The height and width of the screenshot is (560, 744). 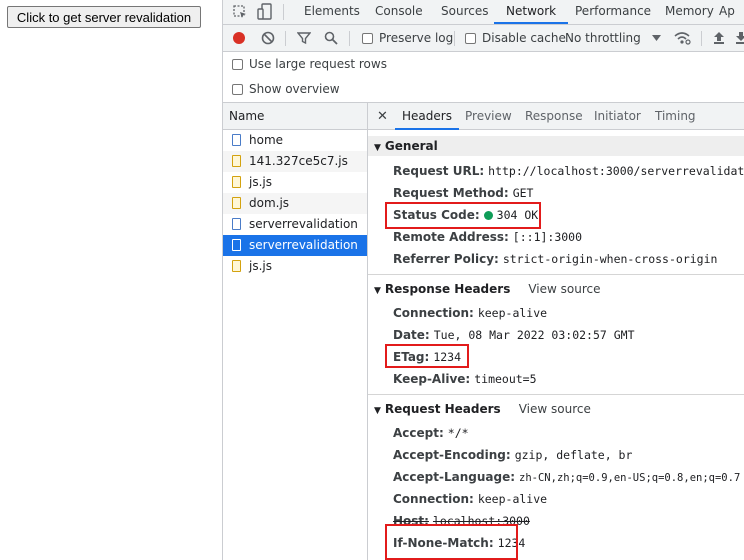 What do you see at coordinates (104, 17) in the screenshot?
I see `server-revalidation-button: Click to get server revalidation` at bounding box center [104, 17].